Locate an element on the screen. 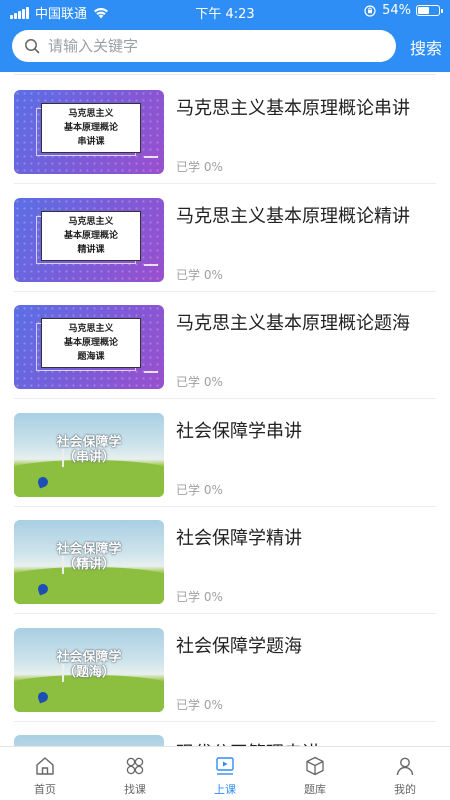  header: 中国联通 下午 4:23 54% 请输入关键字 搜索 is located at coordinates (225, 36).